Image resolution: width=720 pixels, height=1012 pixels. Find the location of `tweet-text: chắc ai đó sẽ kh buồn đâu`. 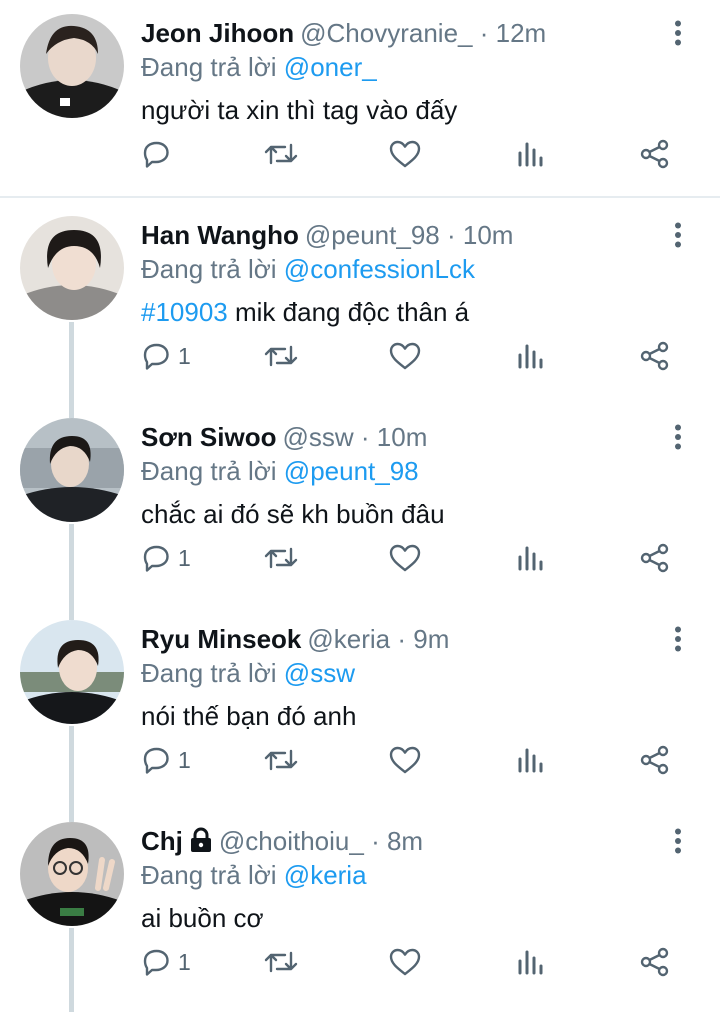

tweet-text: chắc ai đó sẽ kh buồn đâu is located at coordinates (293, 514).